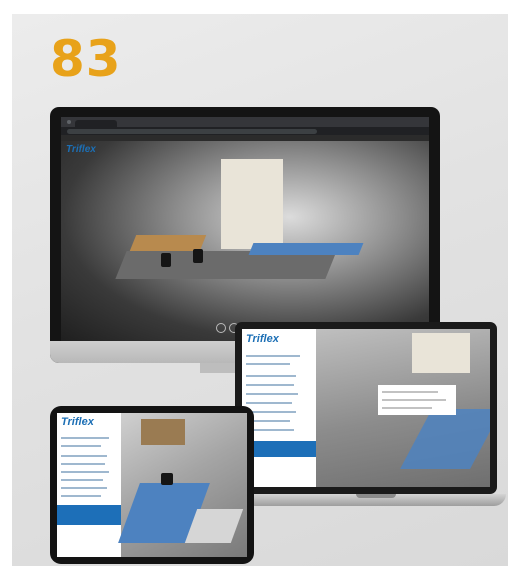 This screenshot has width=520, height=573. What do you see at coordinates (182, 485) in the screenshot?
I see `tablet-3d-scene` at bounding box center [182, 485].